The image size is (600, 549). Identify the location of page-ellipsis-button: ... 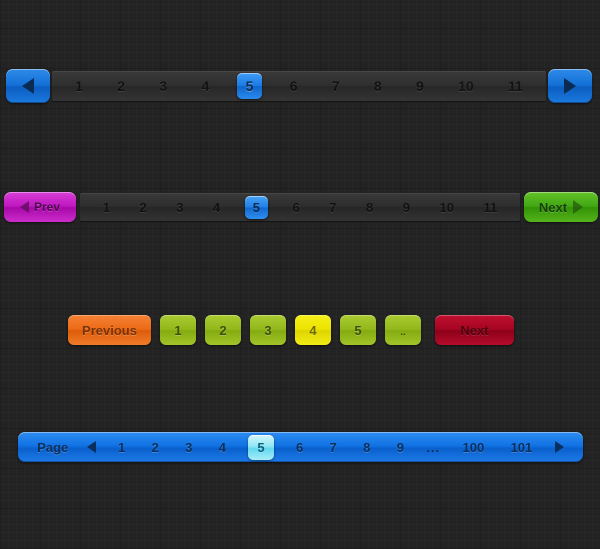
(403, 330).